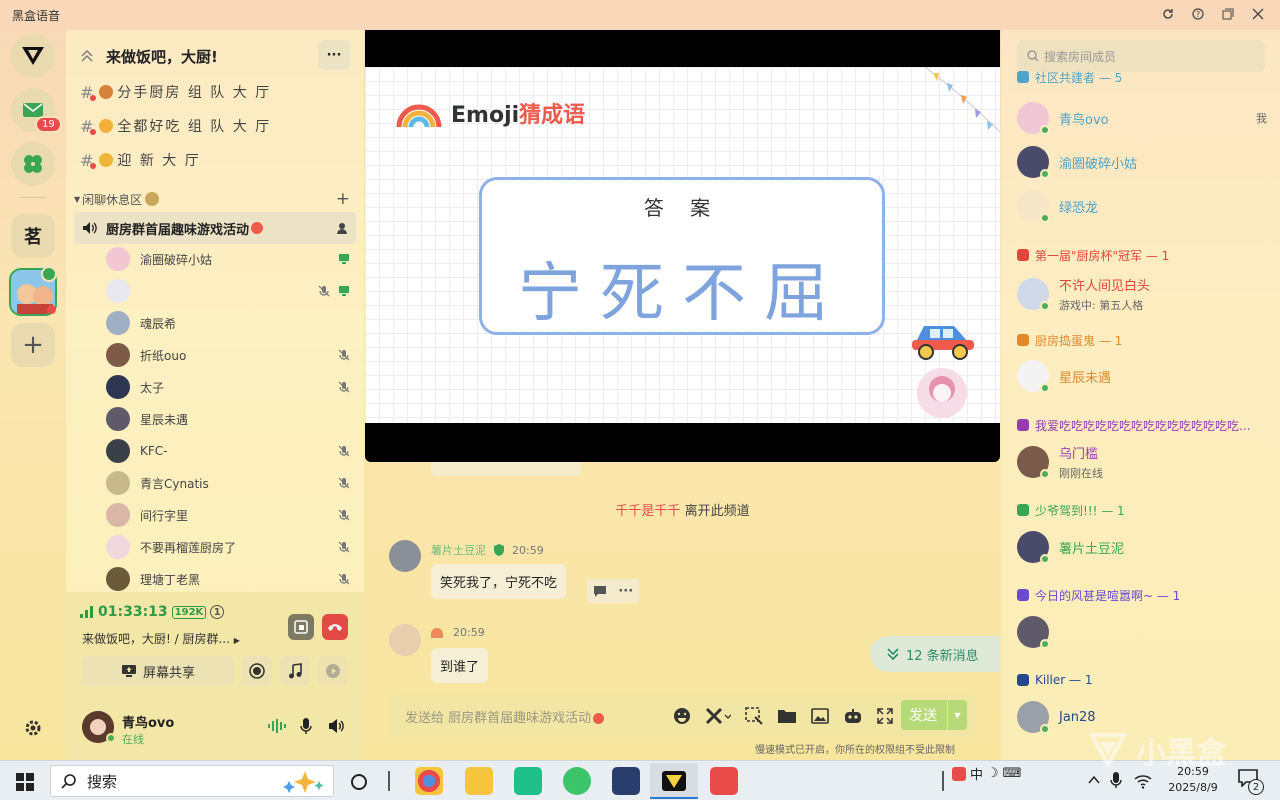 This screenshot has width=1280, height=800. I want to click on add-channel-button: +, so click(343, 199).